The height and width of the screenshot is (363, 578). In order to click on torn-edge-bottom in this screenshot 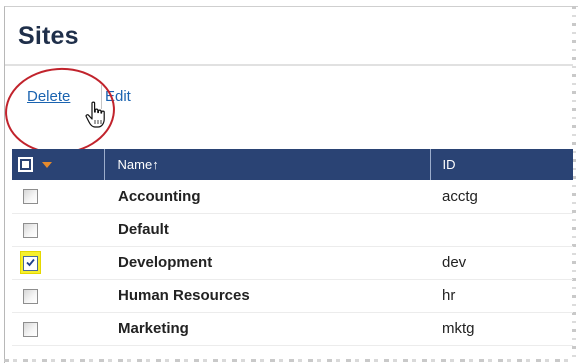, I will do `click(289, 360)`.